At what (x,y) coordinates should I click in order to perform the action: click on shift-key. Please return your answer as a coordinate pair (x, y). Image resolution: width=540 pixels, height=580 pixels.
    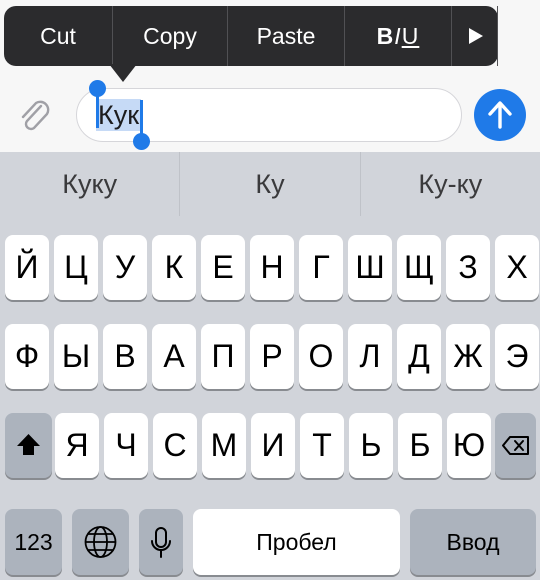
    Looking at the image, I should click on (28, 445).